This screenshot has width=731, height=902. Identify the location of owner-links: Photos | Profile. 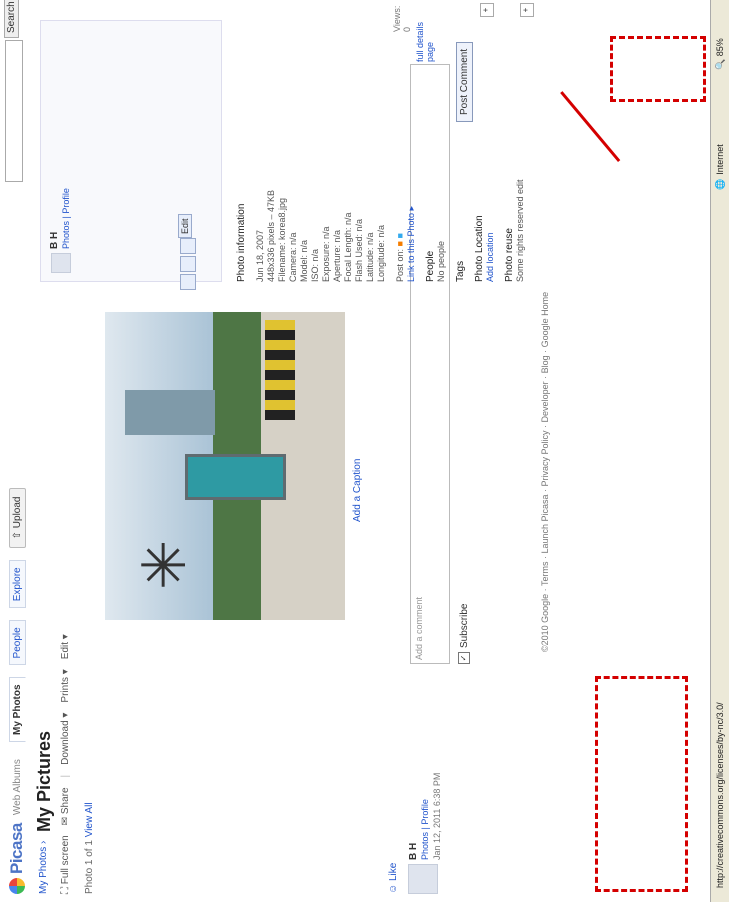
(66, 218).